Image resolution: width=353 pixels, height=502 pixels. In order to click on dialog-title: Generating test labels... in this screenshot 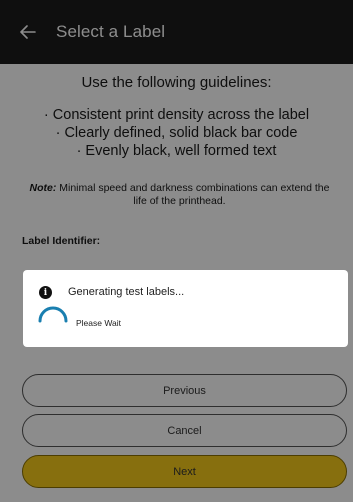, I will do `click(126, 292)`.